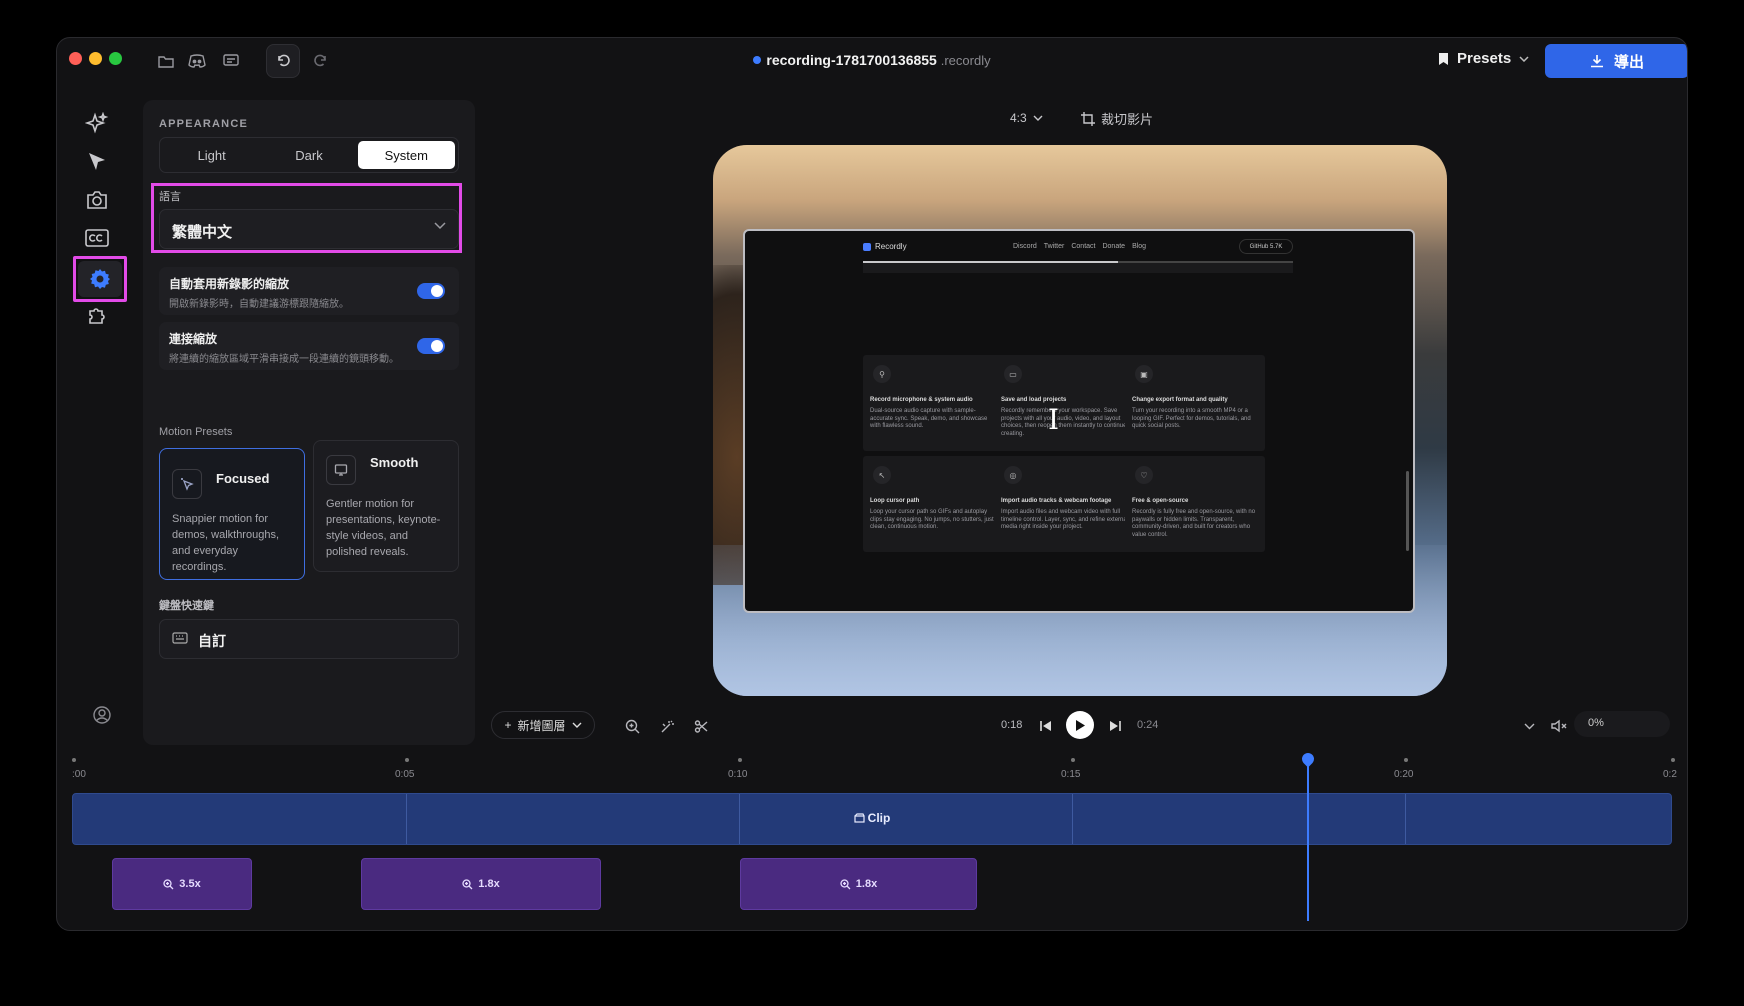 This screenshot has height=1006, width=1744. I want to click on theme-selector: Light Dark System, so click(309, 155).